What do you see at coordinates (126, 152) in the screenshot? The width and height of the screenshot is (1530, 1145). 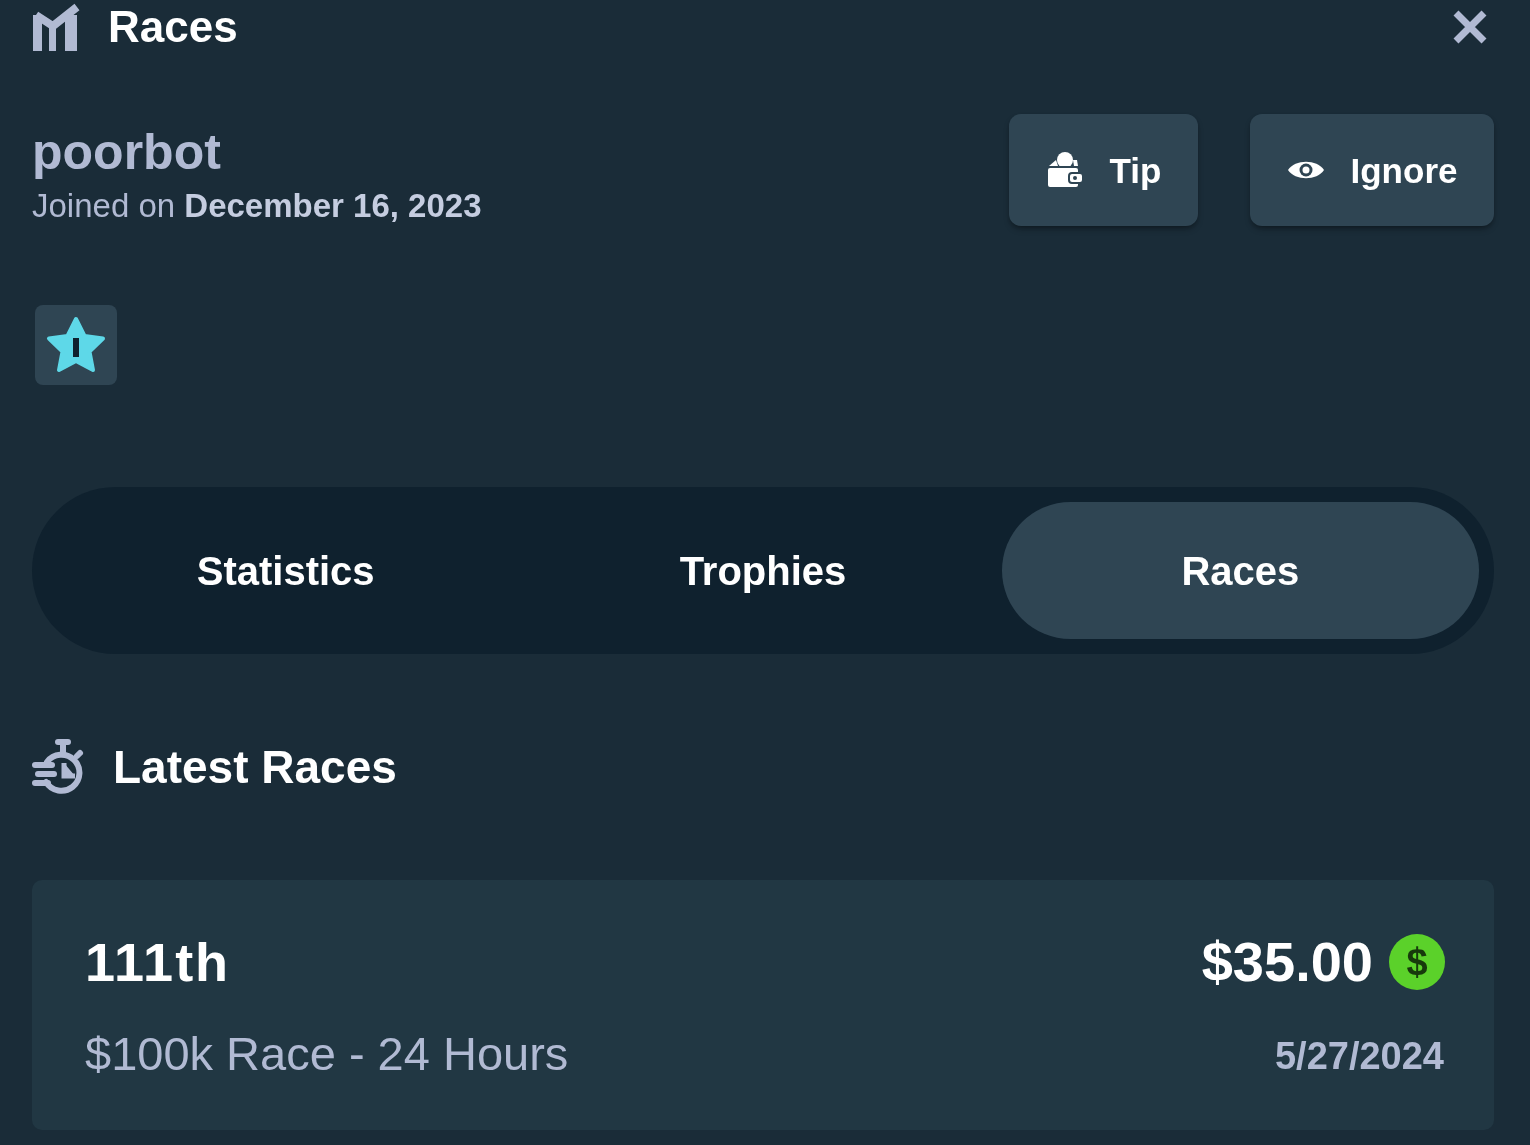 I see `username: poorbot` at bounding box center [126, 152].